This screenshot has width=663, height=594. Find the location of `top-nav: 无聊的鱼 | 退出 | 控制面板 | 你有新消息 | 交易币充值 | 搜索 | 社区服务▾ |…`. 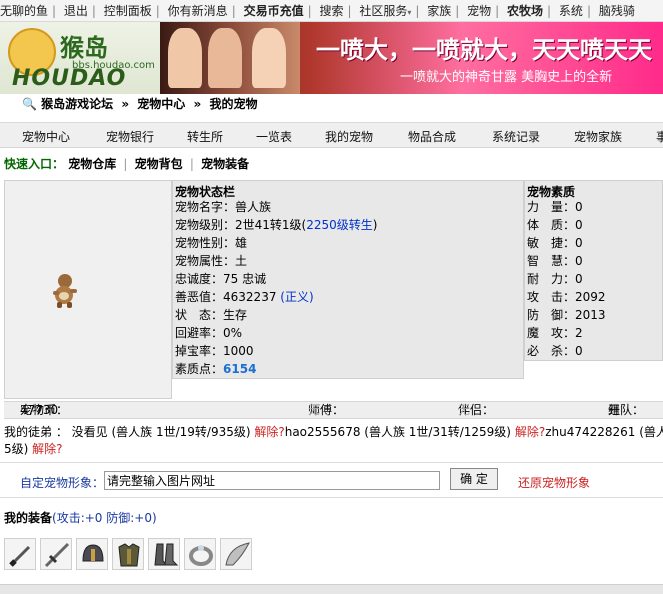

top-nav: 无聊的鱼 | 退出 | 控制面板 | 你有新消息 | 交易币充值 | 搜索 | 社区服务▾ |… is located at coordinates (331, 11).